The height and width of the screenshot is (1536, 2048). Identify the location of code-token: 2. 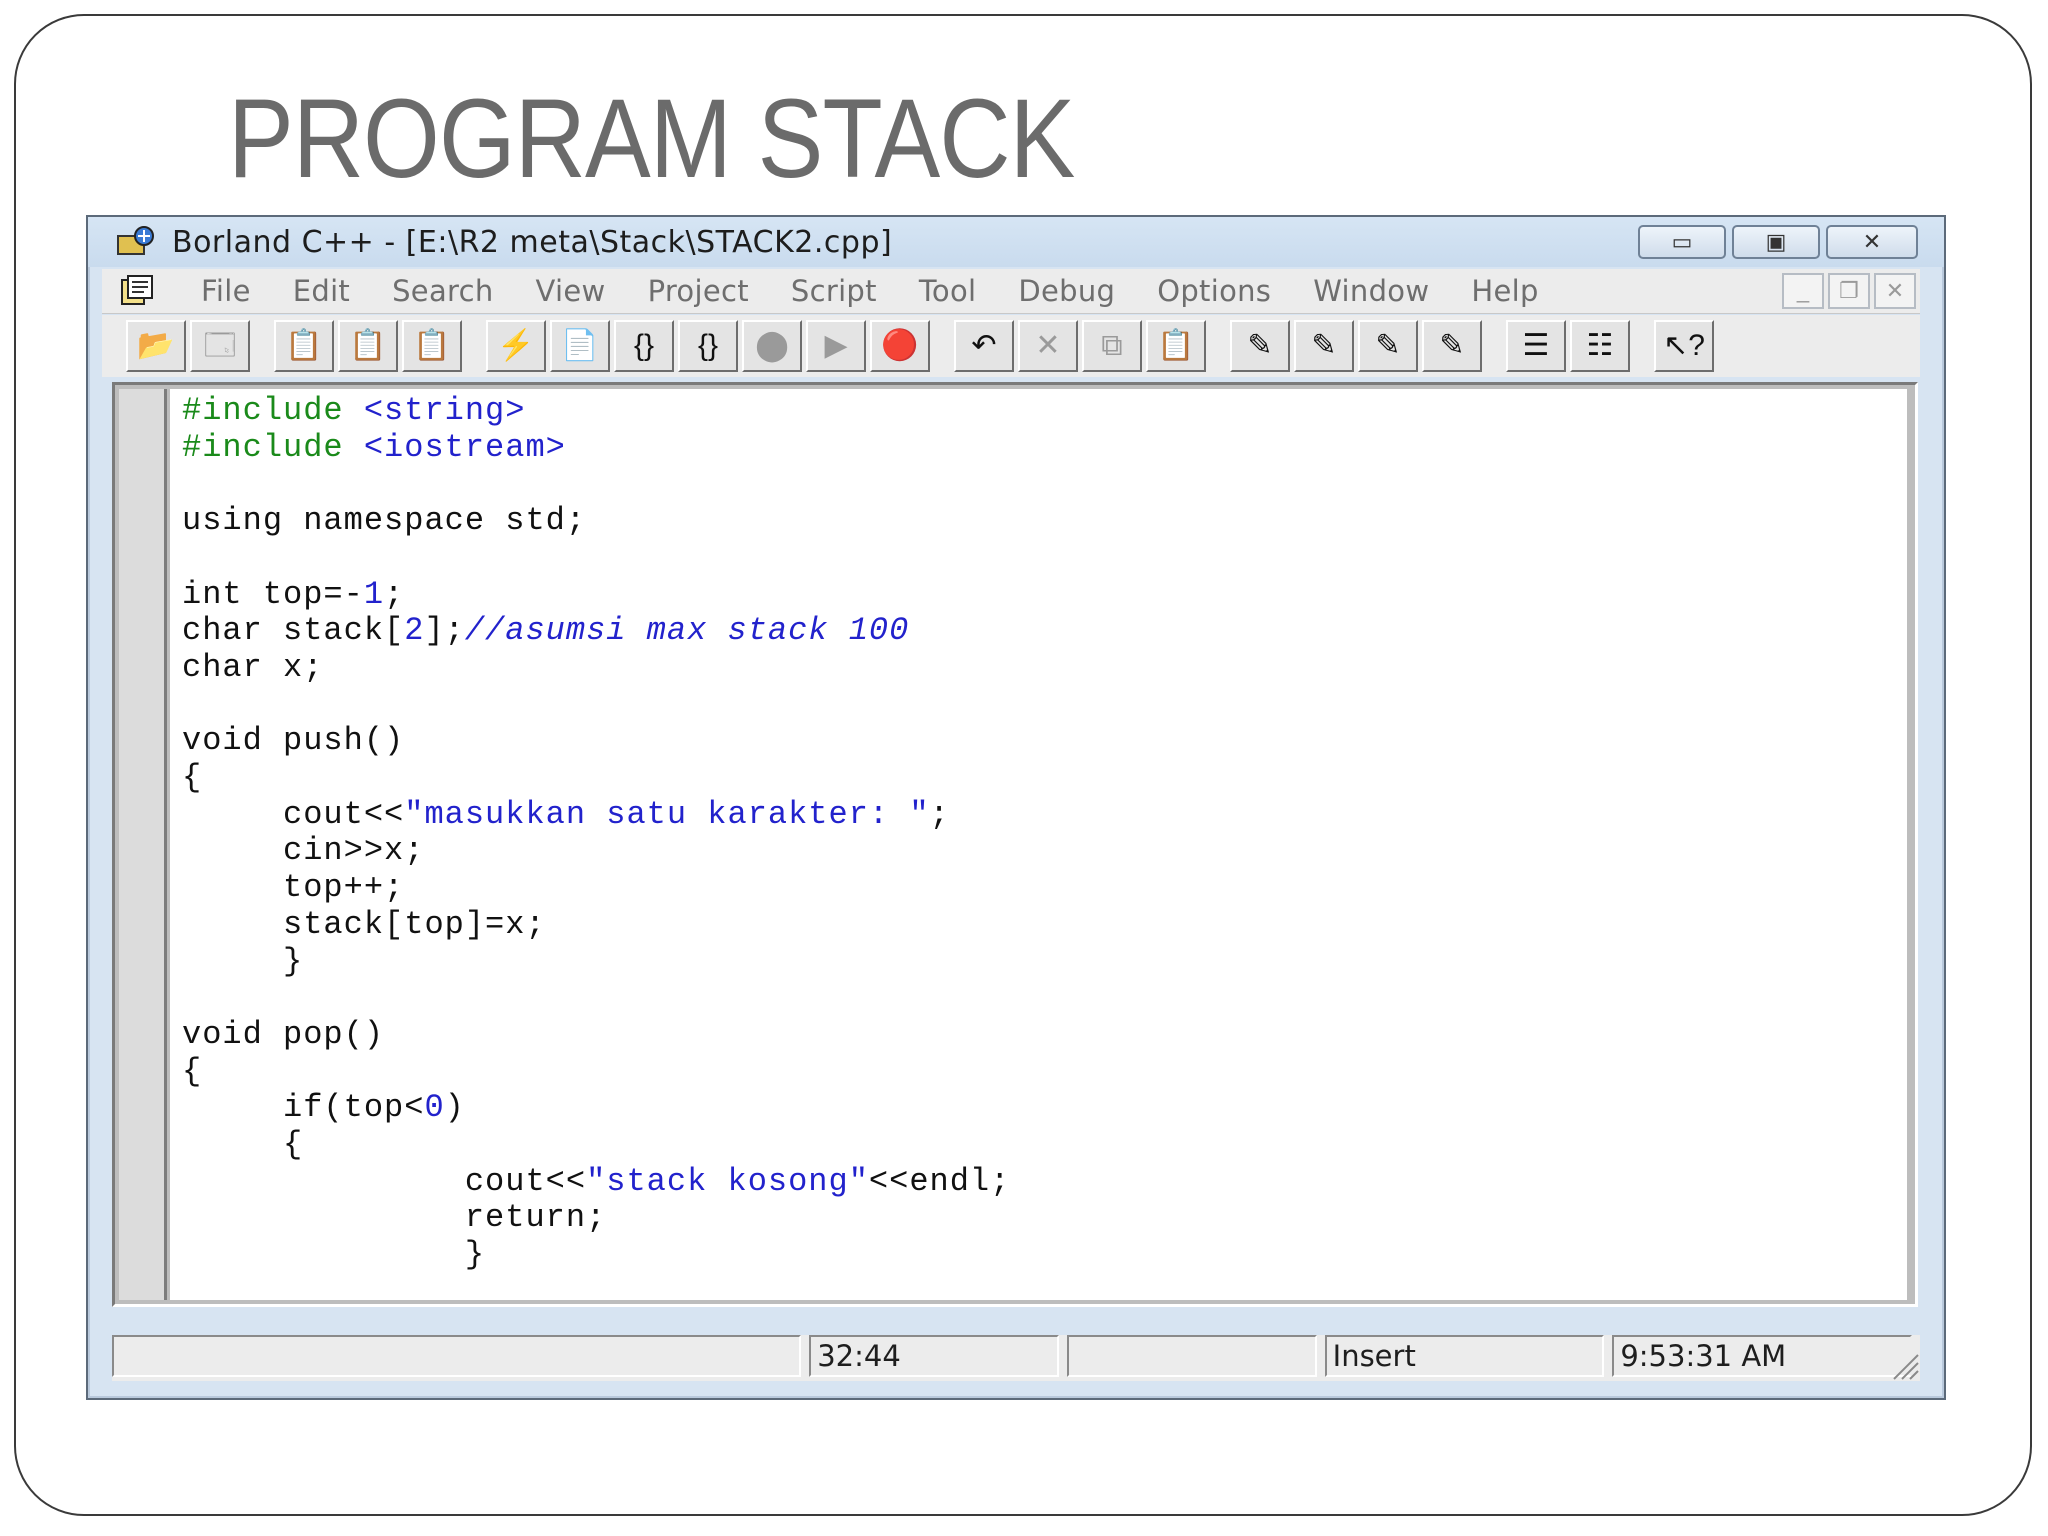
(414, 631).